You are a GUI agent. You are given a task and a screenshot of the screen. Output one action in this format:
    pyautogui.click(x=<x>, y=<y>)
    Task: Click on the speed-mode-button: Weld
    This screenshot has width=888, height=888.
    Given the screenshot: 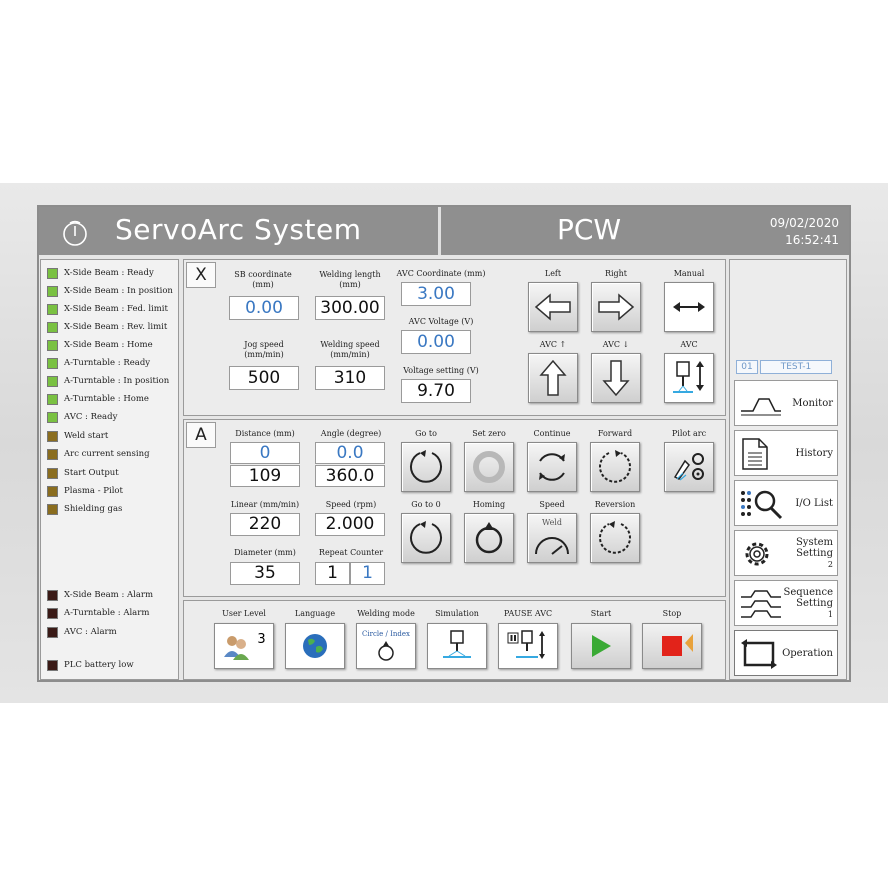 What is the action you would take?
    pyautogui.click(x=552, y=538)
    